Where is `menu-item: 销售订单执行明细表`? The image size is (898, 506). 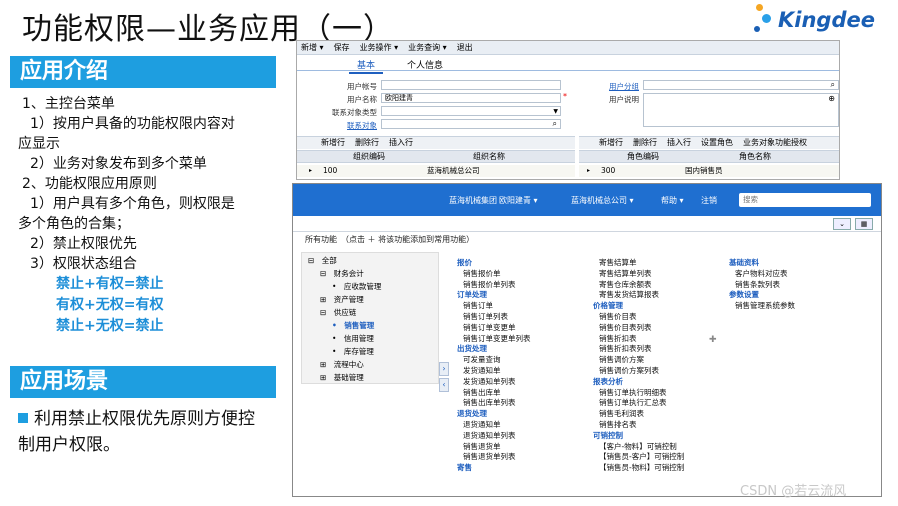
menu-item: 销售订单执行明细表 is located at coordinates (633, 392).